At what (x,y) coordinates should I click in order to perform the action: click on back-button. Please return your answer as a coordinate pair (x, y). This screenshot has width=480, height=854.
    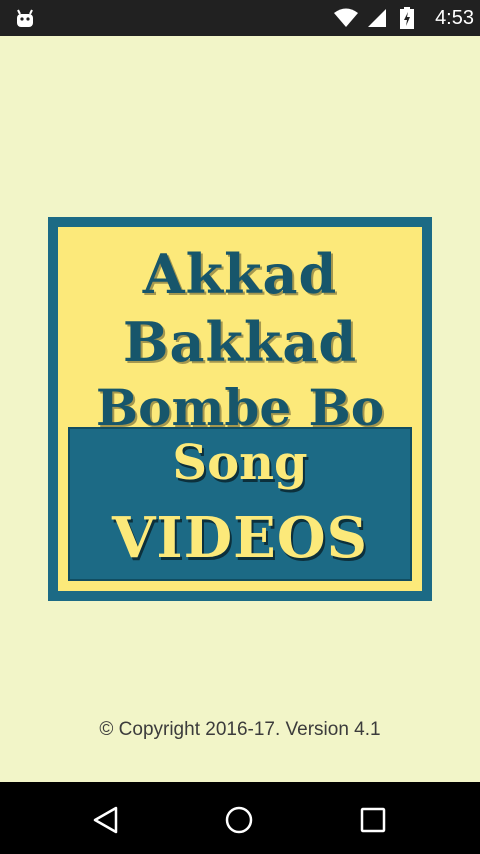
    Looking at the image, I should click on (106, 820).